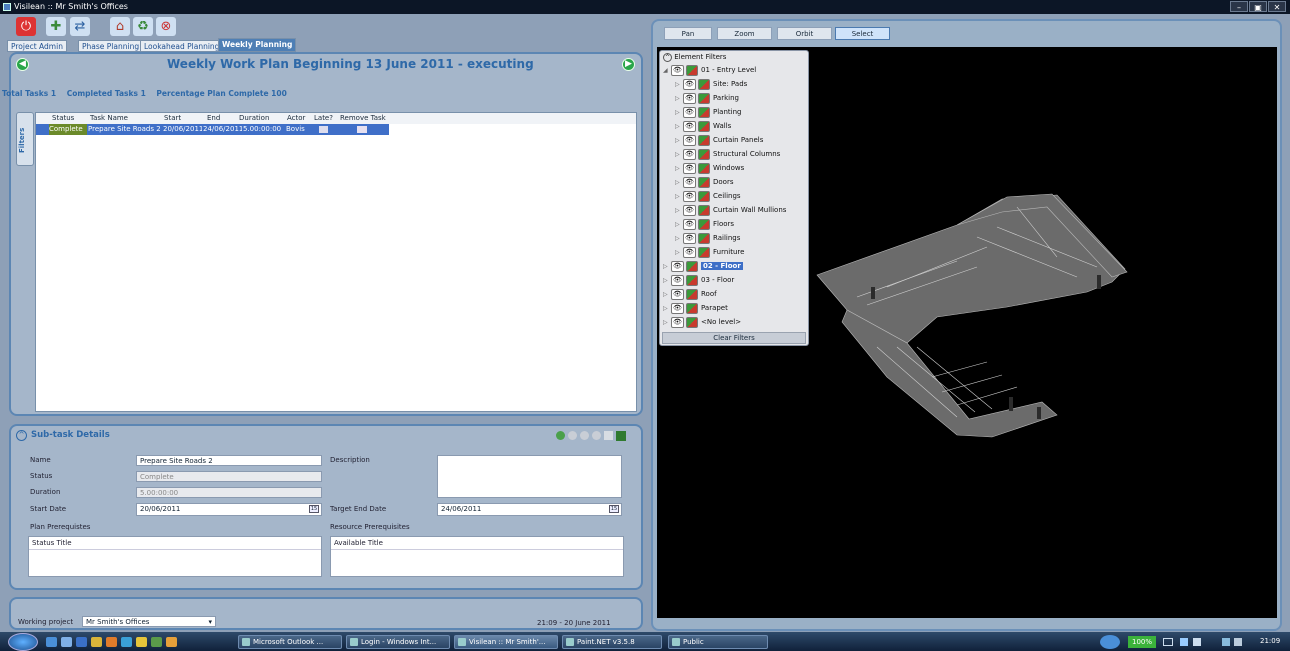 The height and width of the screenshot is (651, 1290). What do you see at coordinates (1258, 6) in the screenshot?
I see `maximize-button: ▣` at bounding box center [1258, 6].